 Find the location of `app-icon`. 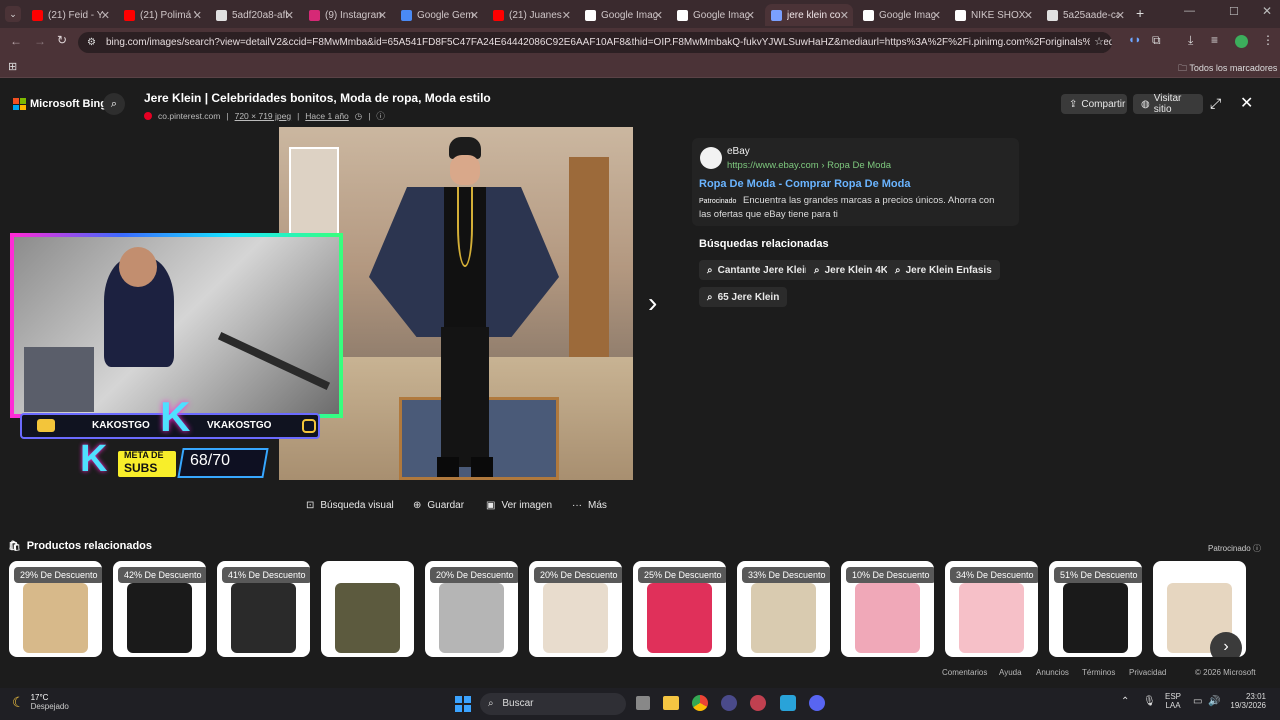

app-icon is located at coordinates (729, 703).